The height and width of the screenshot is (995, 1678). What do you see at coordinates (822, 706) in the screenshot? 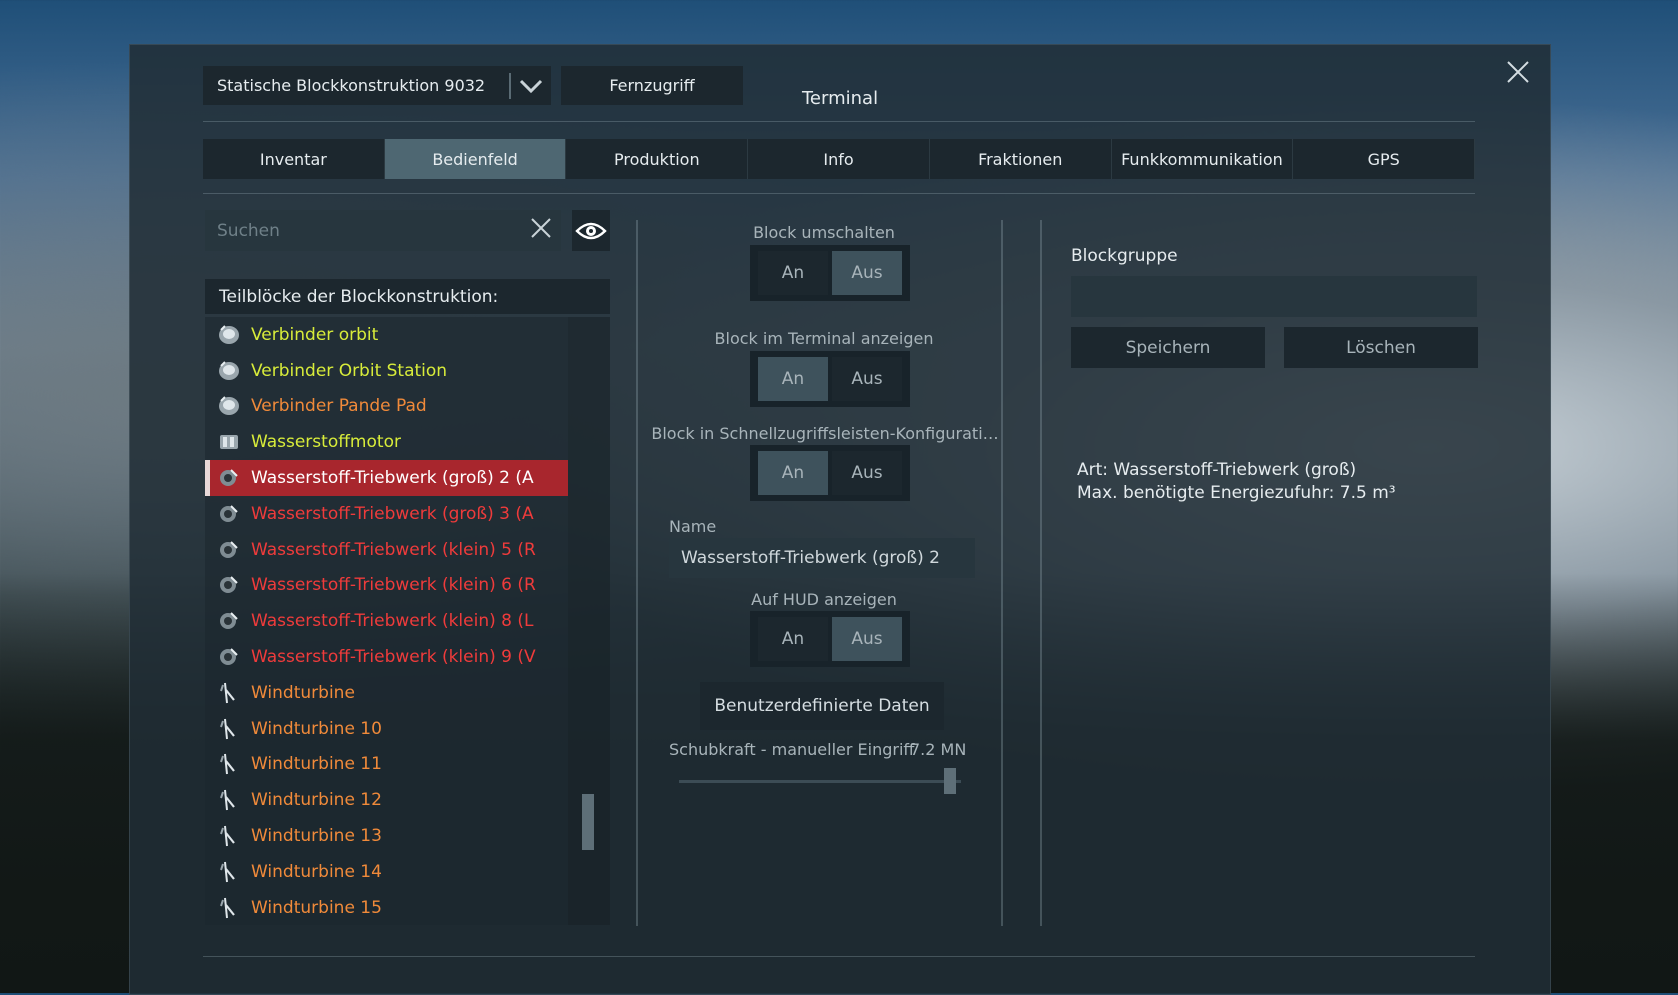
I see `custom-data-button: Benutzerdefinierte Daten` at bounding box center [822, 706].